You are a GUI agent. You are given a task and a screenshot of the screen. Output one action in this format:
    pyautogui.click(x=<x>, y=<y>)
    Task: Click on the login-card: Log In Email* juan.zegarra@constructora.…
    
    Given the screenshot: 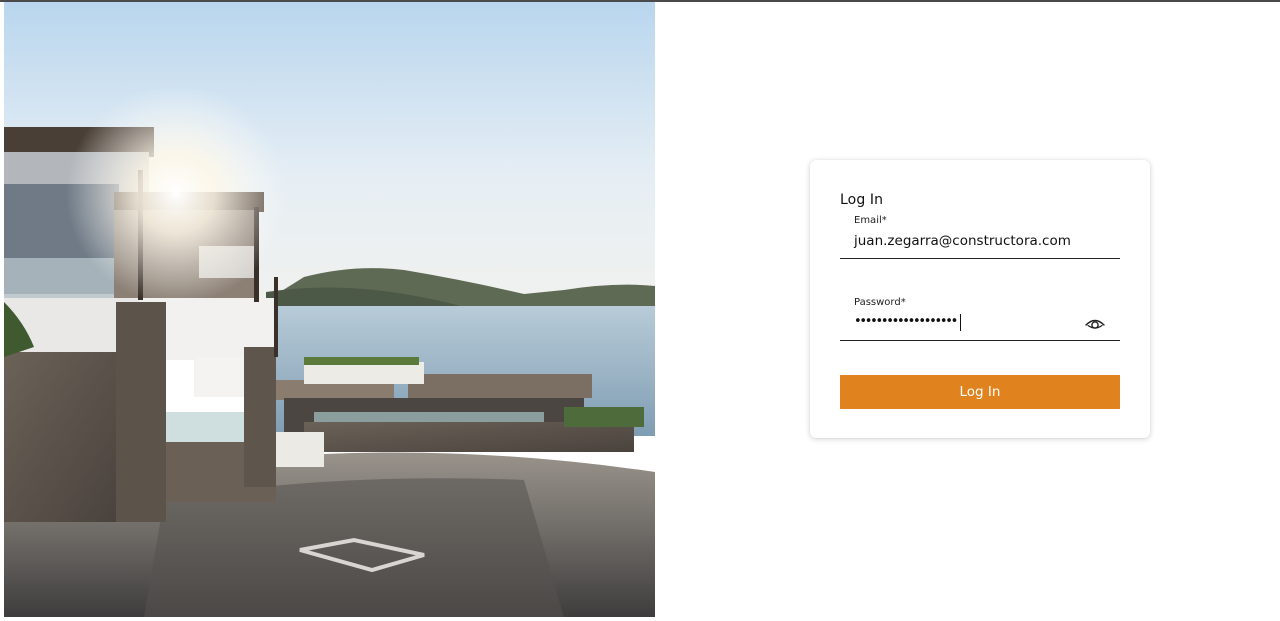 What is the action you would take?
    pyautogui.click(x=980, y=299)
    